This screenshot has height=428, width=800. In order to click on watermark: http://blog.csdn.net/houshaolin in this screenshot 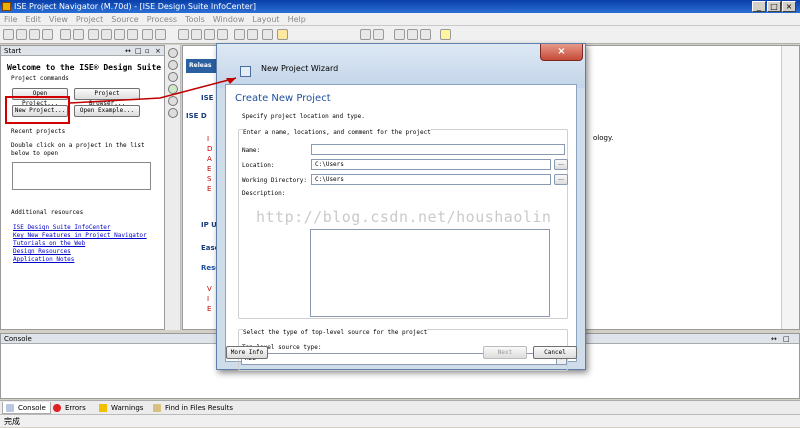, I will do `click(404, 217)`.